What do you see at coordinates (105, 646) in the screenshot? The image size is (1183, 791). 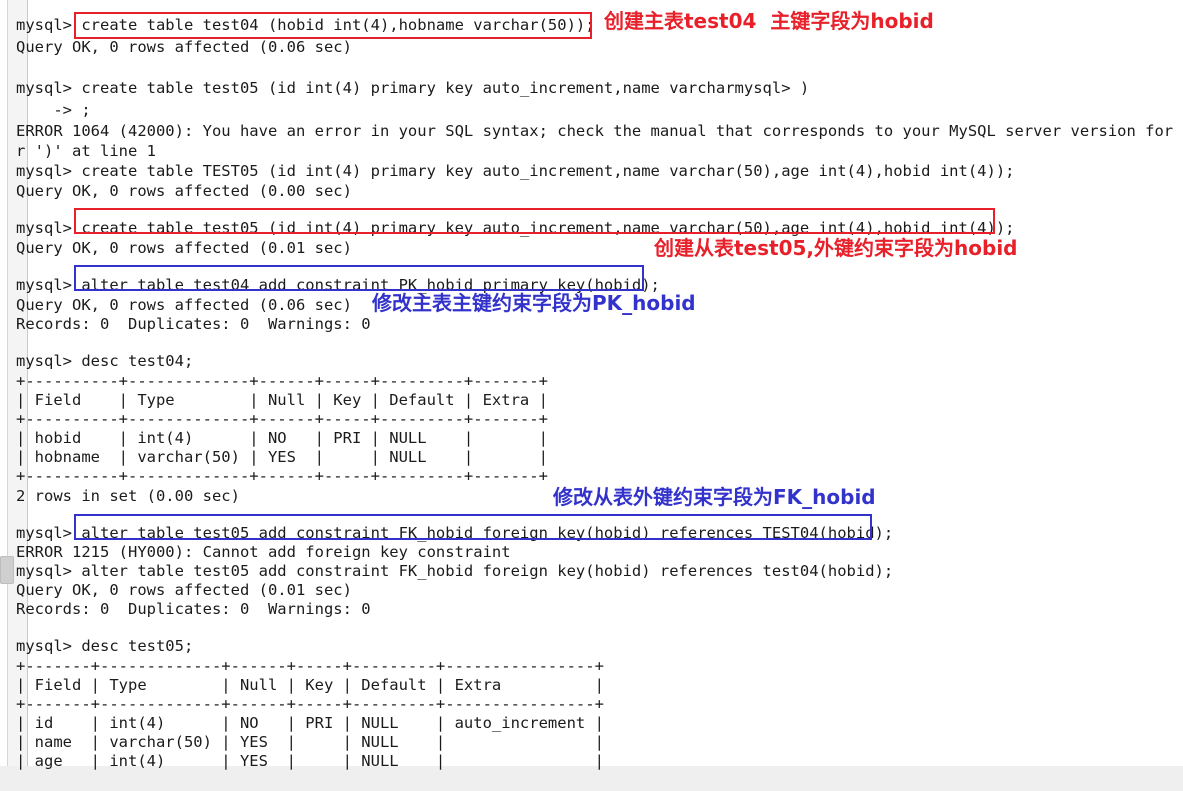 I see `terminal-line: mysql> desc test05;` at bounding box center [105, 646].